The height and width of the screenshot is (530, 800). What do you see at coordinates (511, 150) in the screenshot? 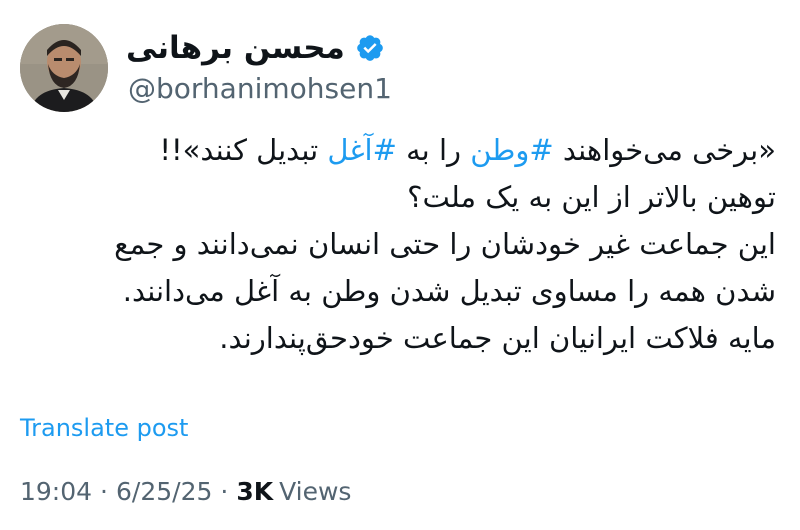
I see `hashtag-link-vatan: #وطن` at bounding box center [511, 150].